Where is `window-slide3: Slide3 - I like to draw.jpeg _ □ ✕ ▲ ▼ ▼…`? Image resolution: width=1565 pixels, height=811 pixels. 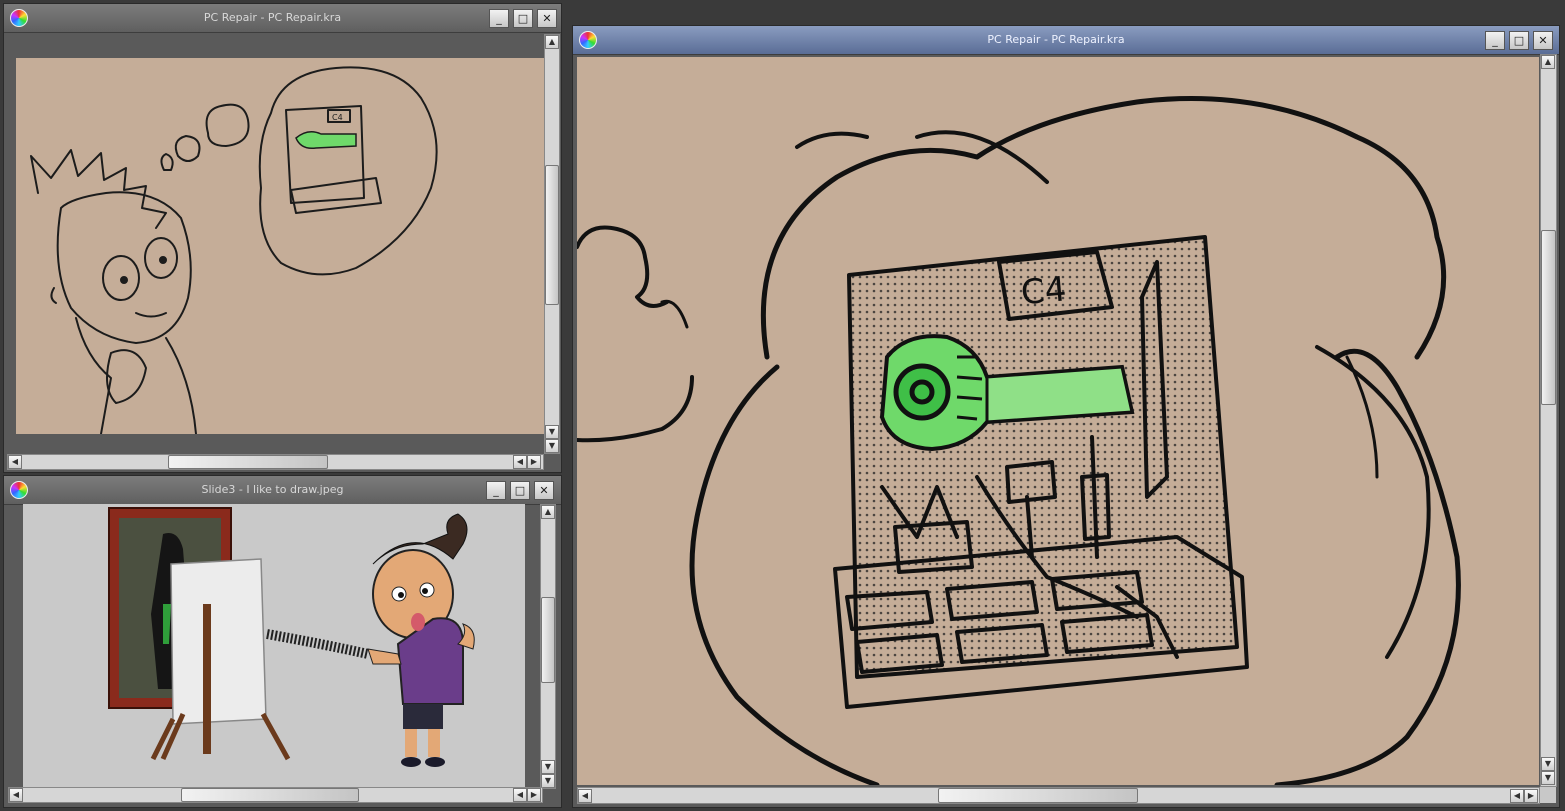
window-slide3: Slide3 - I like to draw.jpeg _ □ ✕ ▲ ▼ ▼… is located at coordinates (282, 641).